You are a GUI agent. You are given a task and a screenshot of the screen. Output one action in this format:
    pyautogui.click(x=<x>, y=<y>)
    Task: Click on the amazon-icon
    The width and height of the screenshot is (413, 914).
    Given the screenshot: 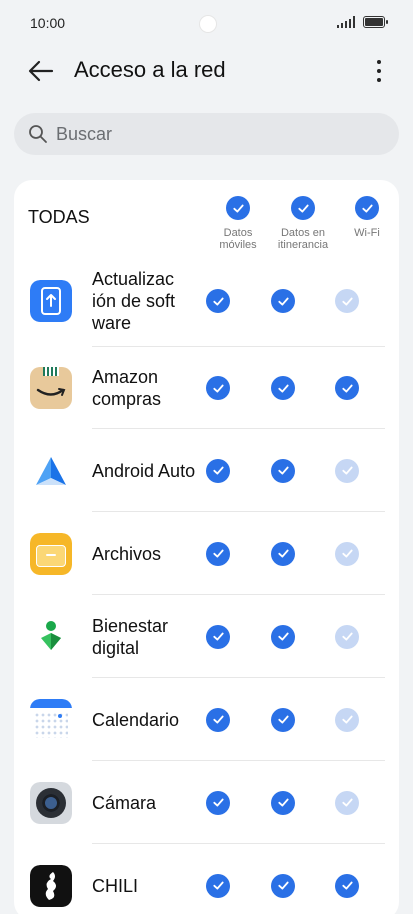 What is the action you would take?
    pyautogui.click(x=51, y=388)
    